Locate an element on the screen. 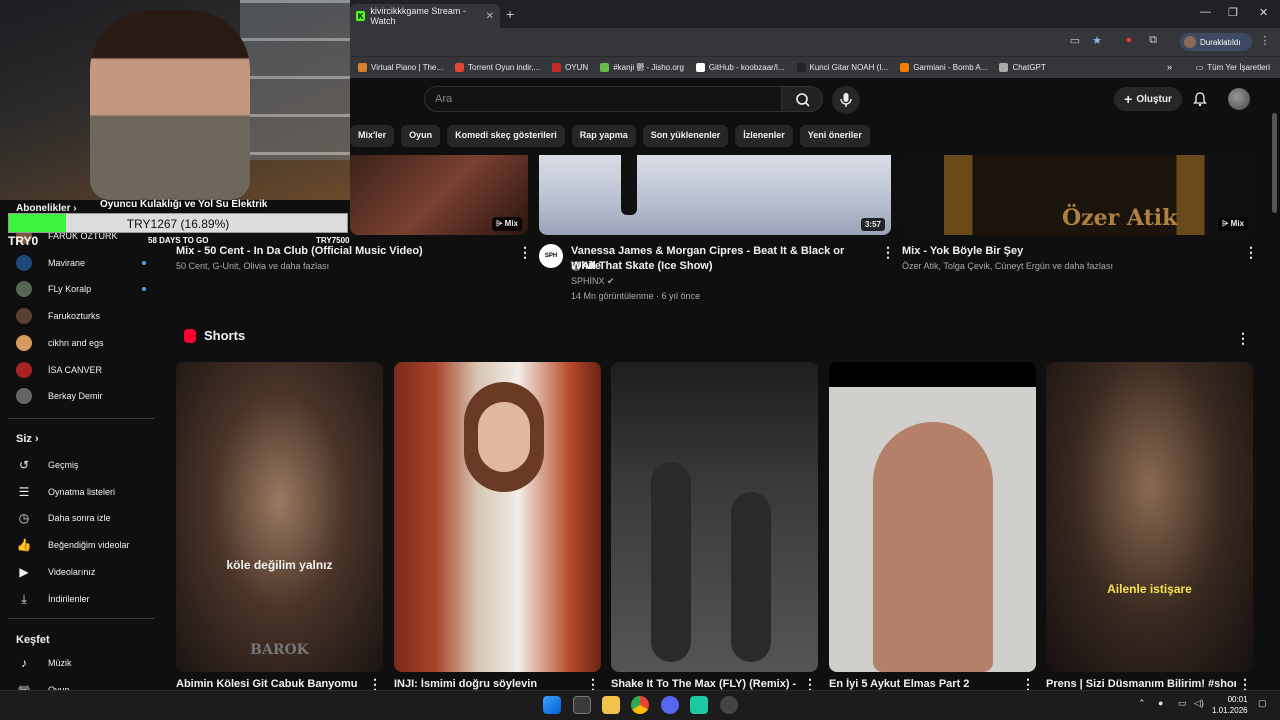  create-button: + Oluştur is located at coordinates (1148, 99).